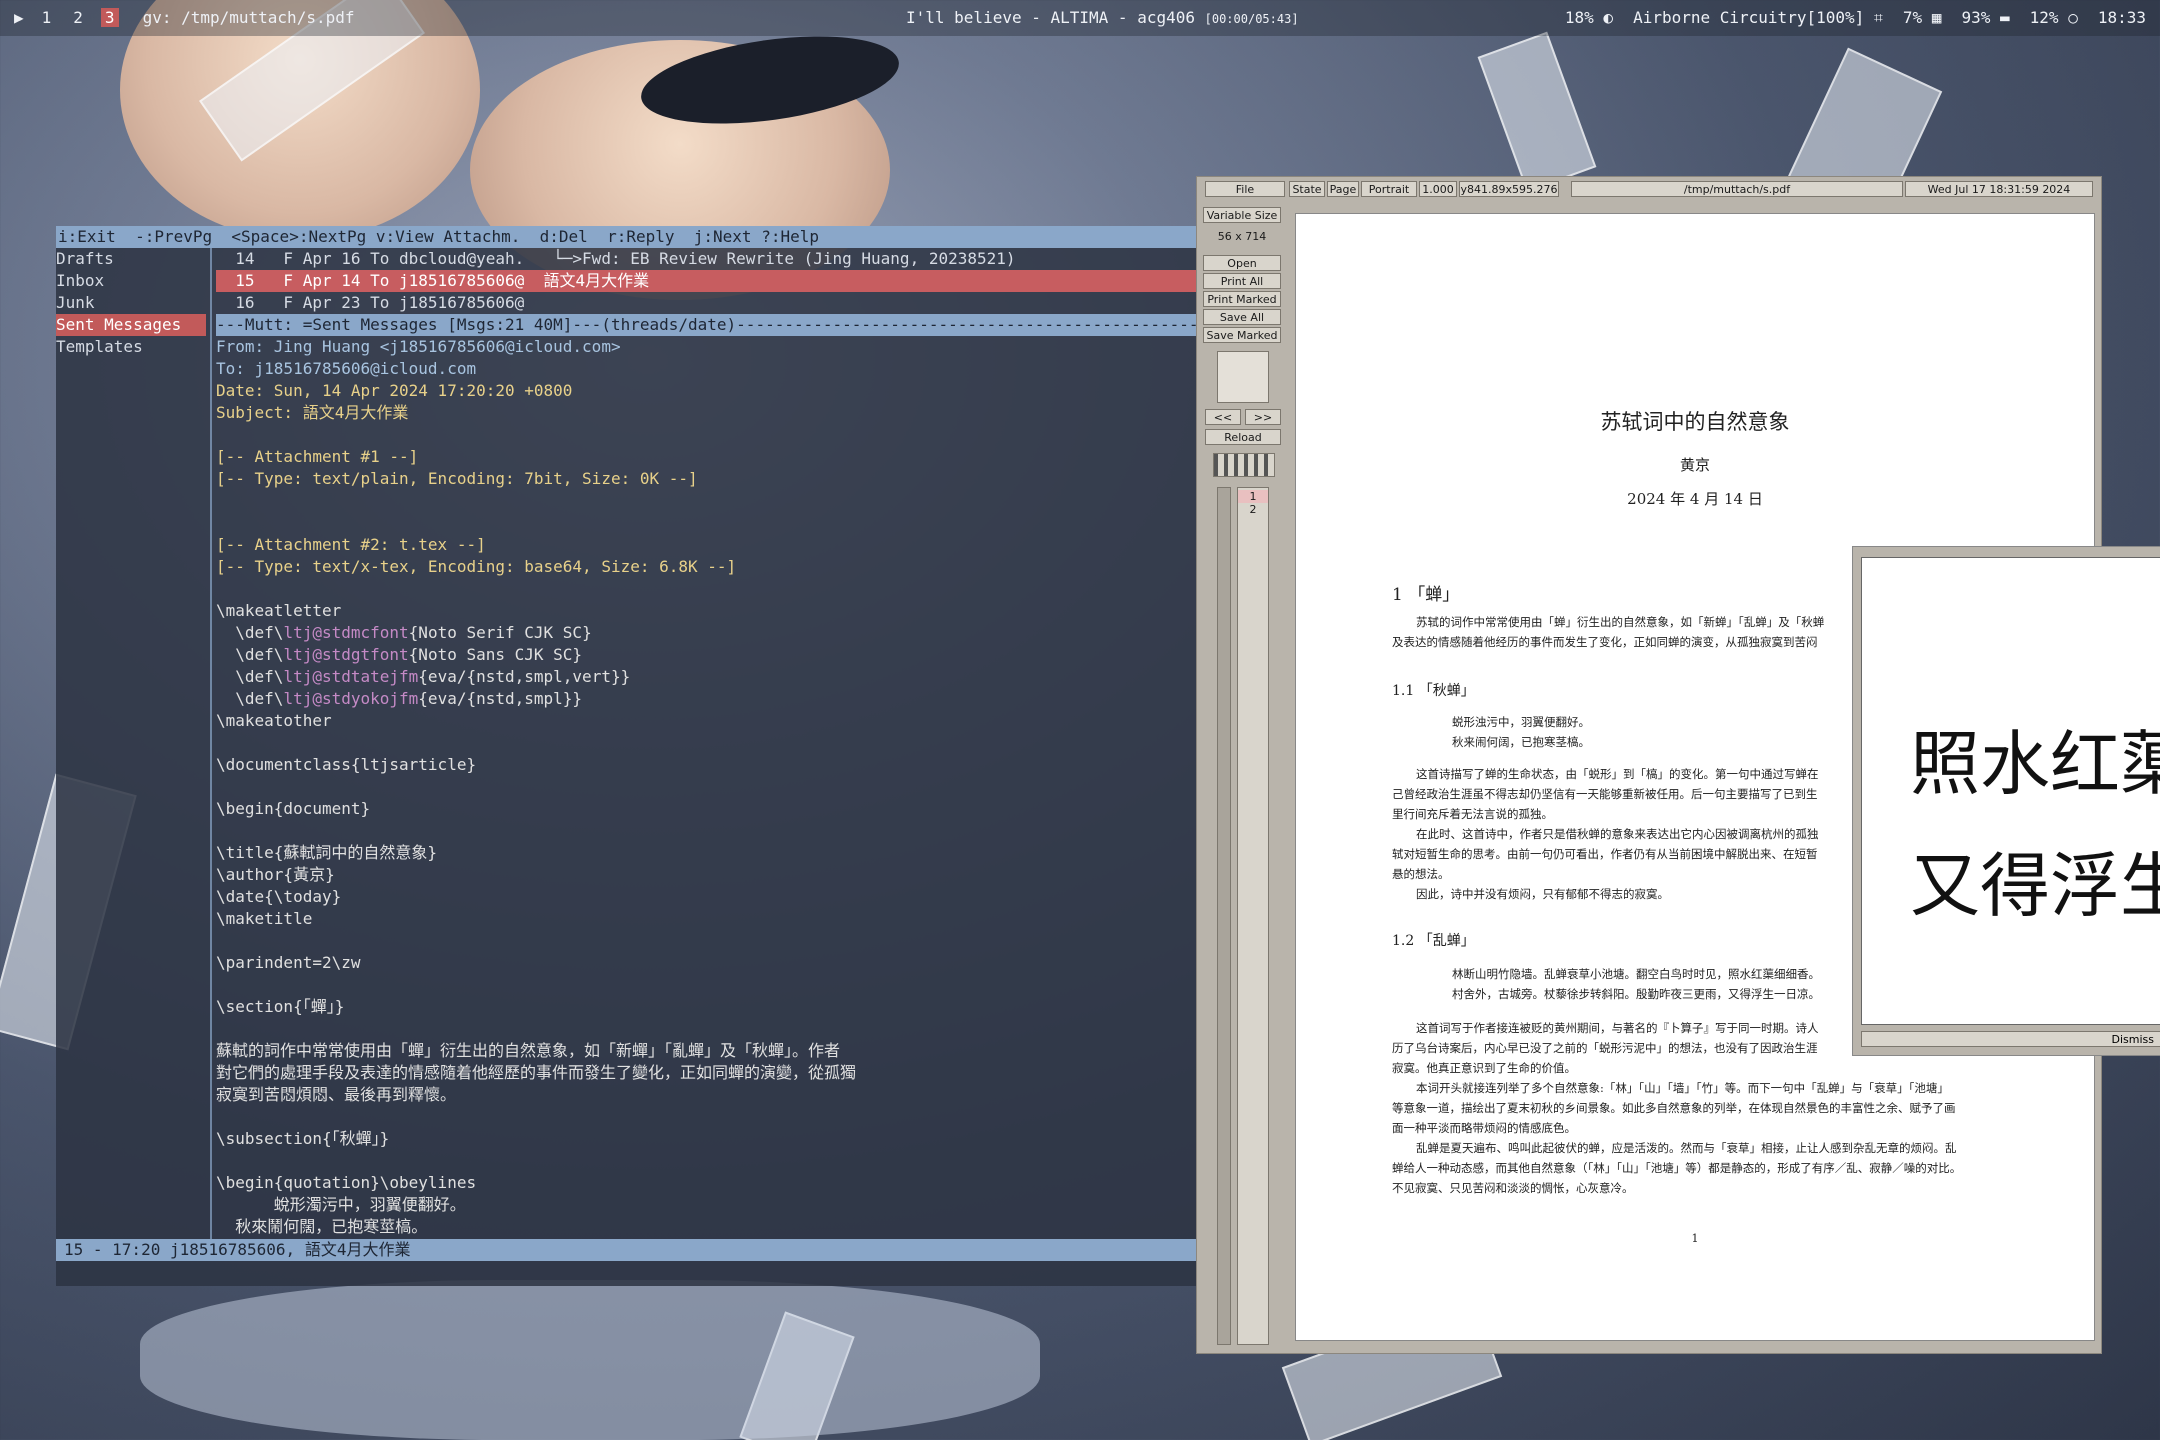  What do you see at coordinates (1421, 874) in the screenshot?
I see `doc-line: 悬的想法。` at bounding box center [1421, 874].